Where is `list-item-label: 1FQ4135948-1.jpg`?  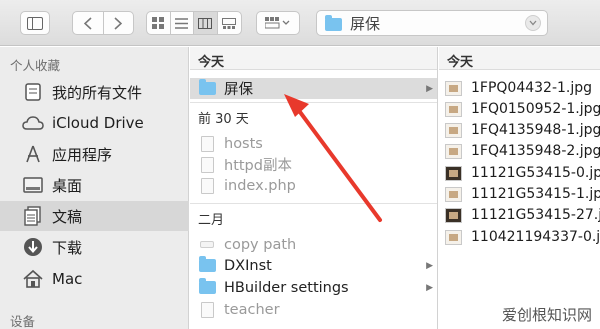 list-item-label: 1FQ4135948-1.jpg is located at coordinates (535, 130).